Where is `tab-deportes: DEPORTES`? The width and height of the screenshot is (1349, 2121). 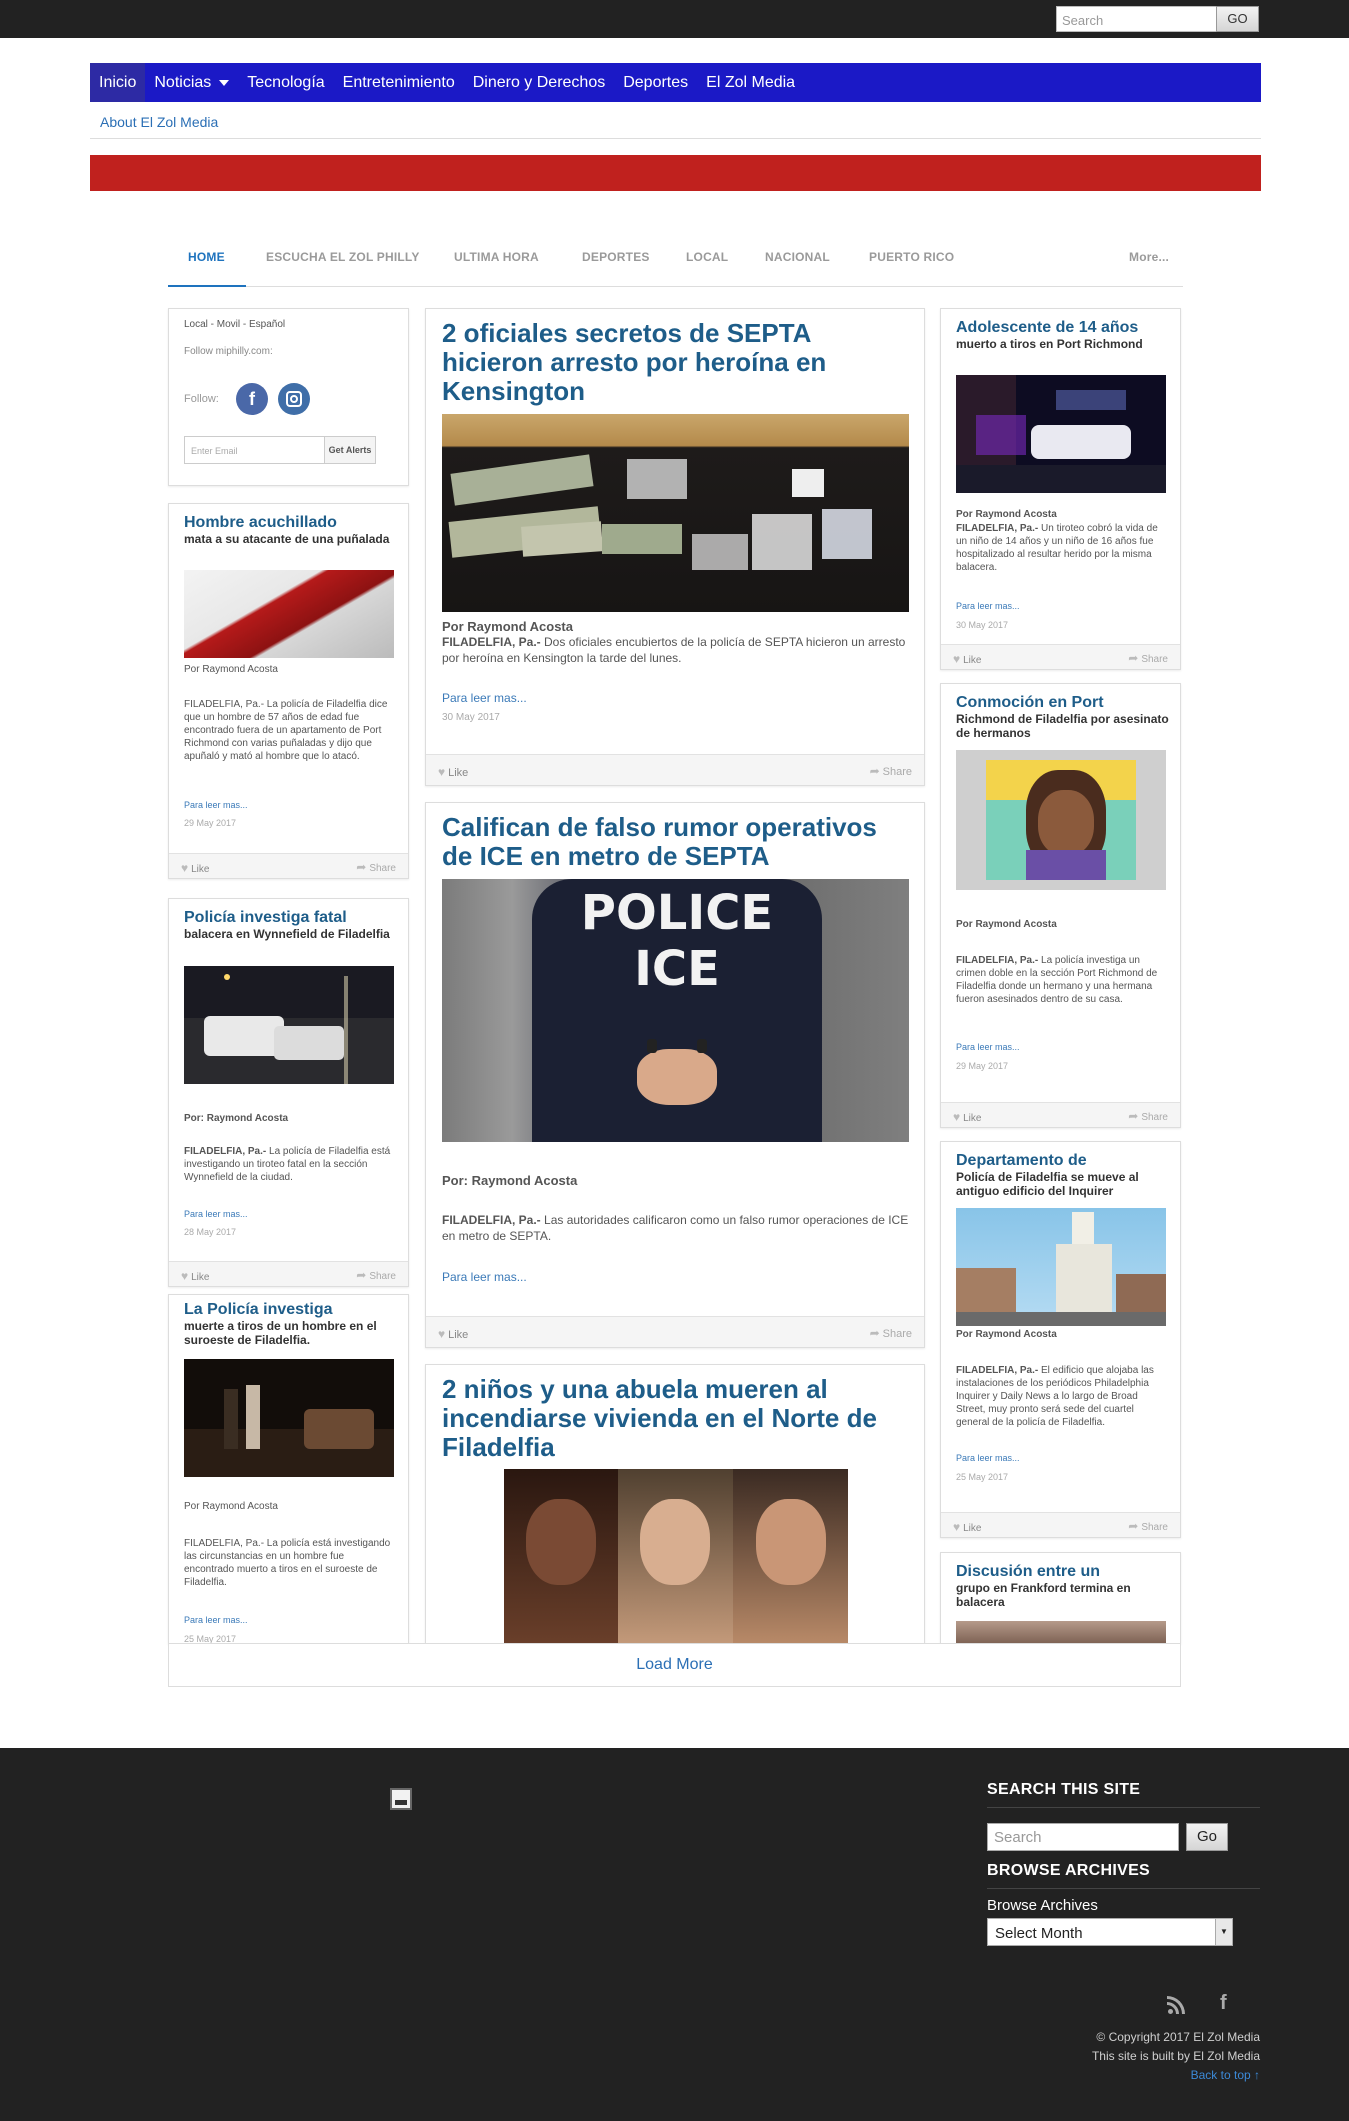 tab-deportes: DEPORTES is located at coordinates (616, 257).